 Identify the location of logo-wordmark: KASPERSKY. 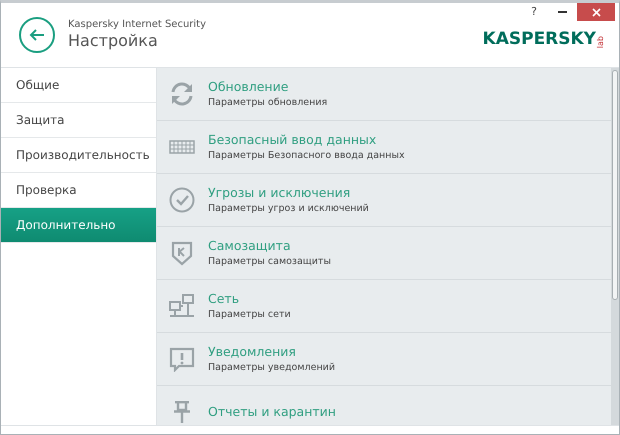
(539, 39).